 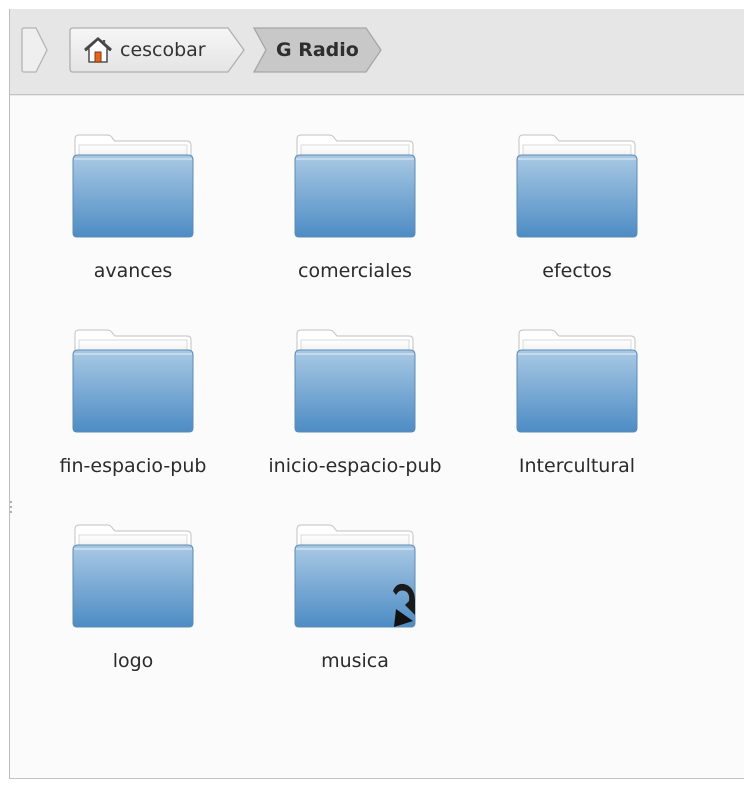 I want to click on folder-label: efectos, so click(x=577, y=271).